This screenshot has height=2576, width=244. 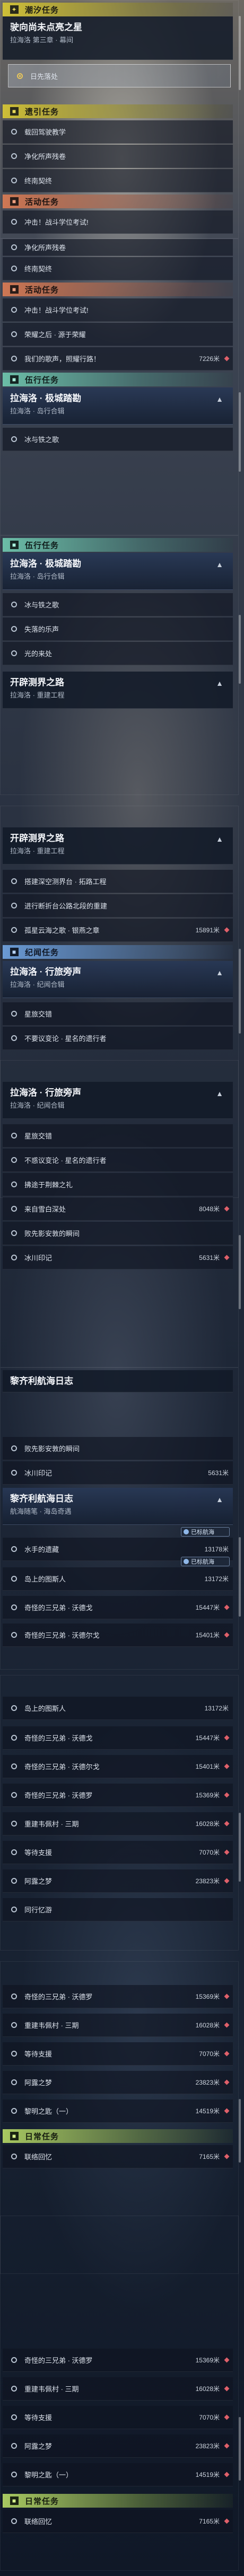 I want to click on quest-item: 来自雪白深处 8048米, so click(x=118, y=1209).